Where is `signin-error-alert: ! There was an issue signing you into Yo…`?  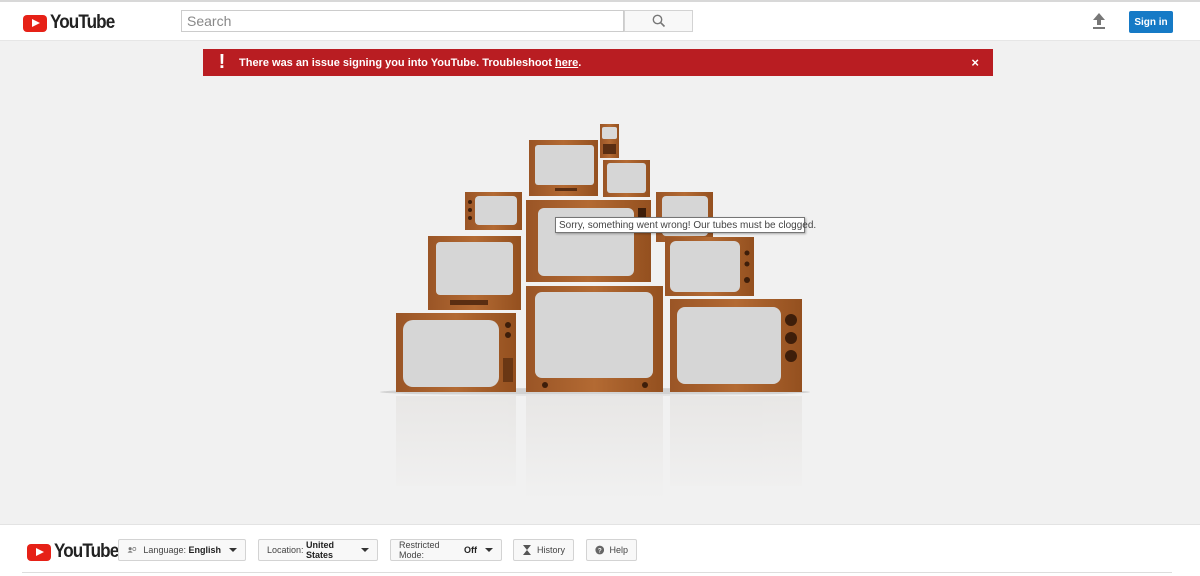 signin-error-alert: ! There was an issue signing you into Yo… is located at coordinates (598, 62).